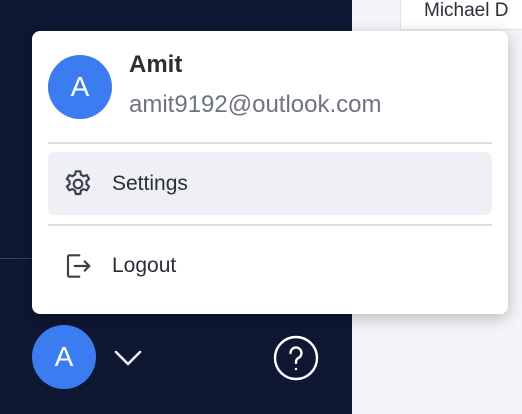 This screenshot has height=414, width=522. What do you see at coordinates (80, 87) in the screenshot?
I see `user-menu-avatar: A` at bounding box center [80, 87].